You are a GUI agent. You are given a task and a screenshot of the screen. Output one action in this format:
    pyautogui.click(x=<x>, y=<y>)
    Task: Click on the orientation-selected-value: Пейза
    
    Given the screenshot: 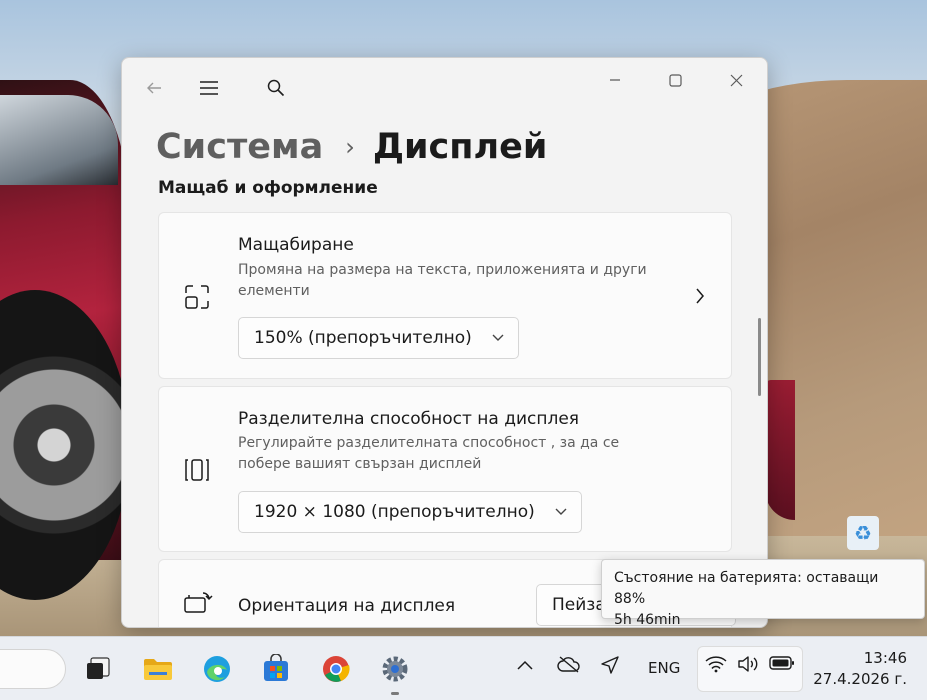 What is the action you would take?
    pyautogui.click(x=579, y=605)
    